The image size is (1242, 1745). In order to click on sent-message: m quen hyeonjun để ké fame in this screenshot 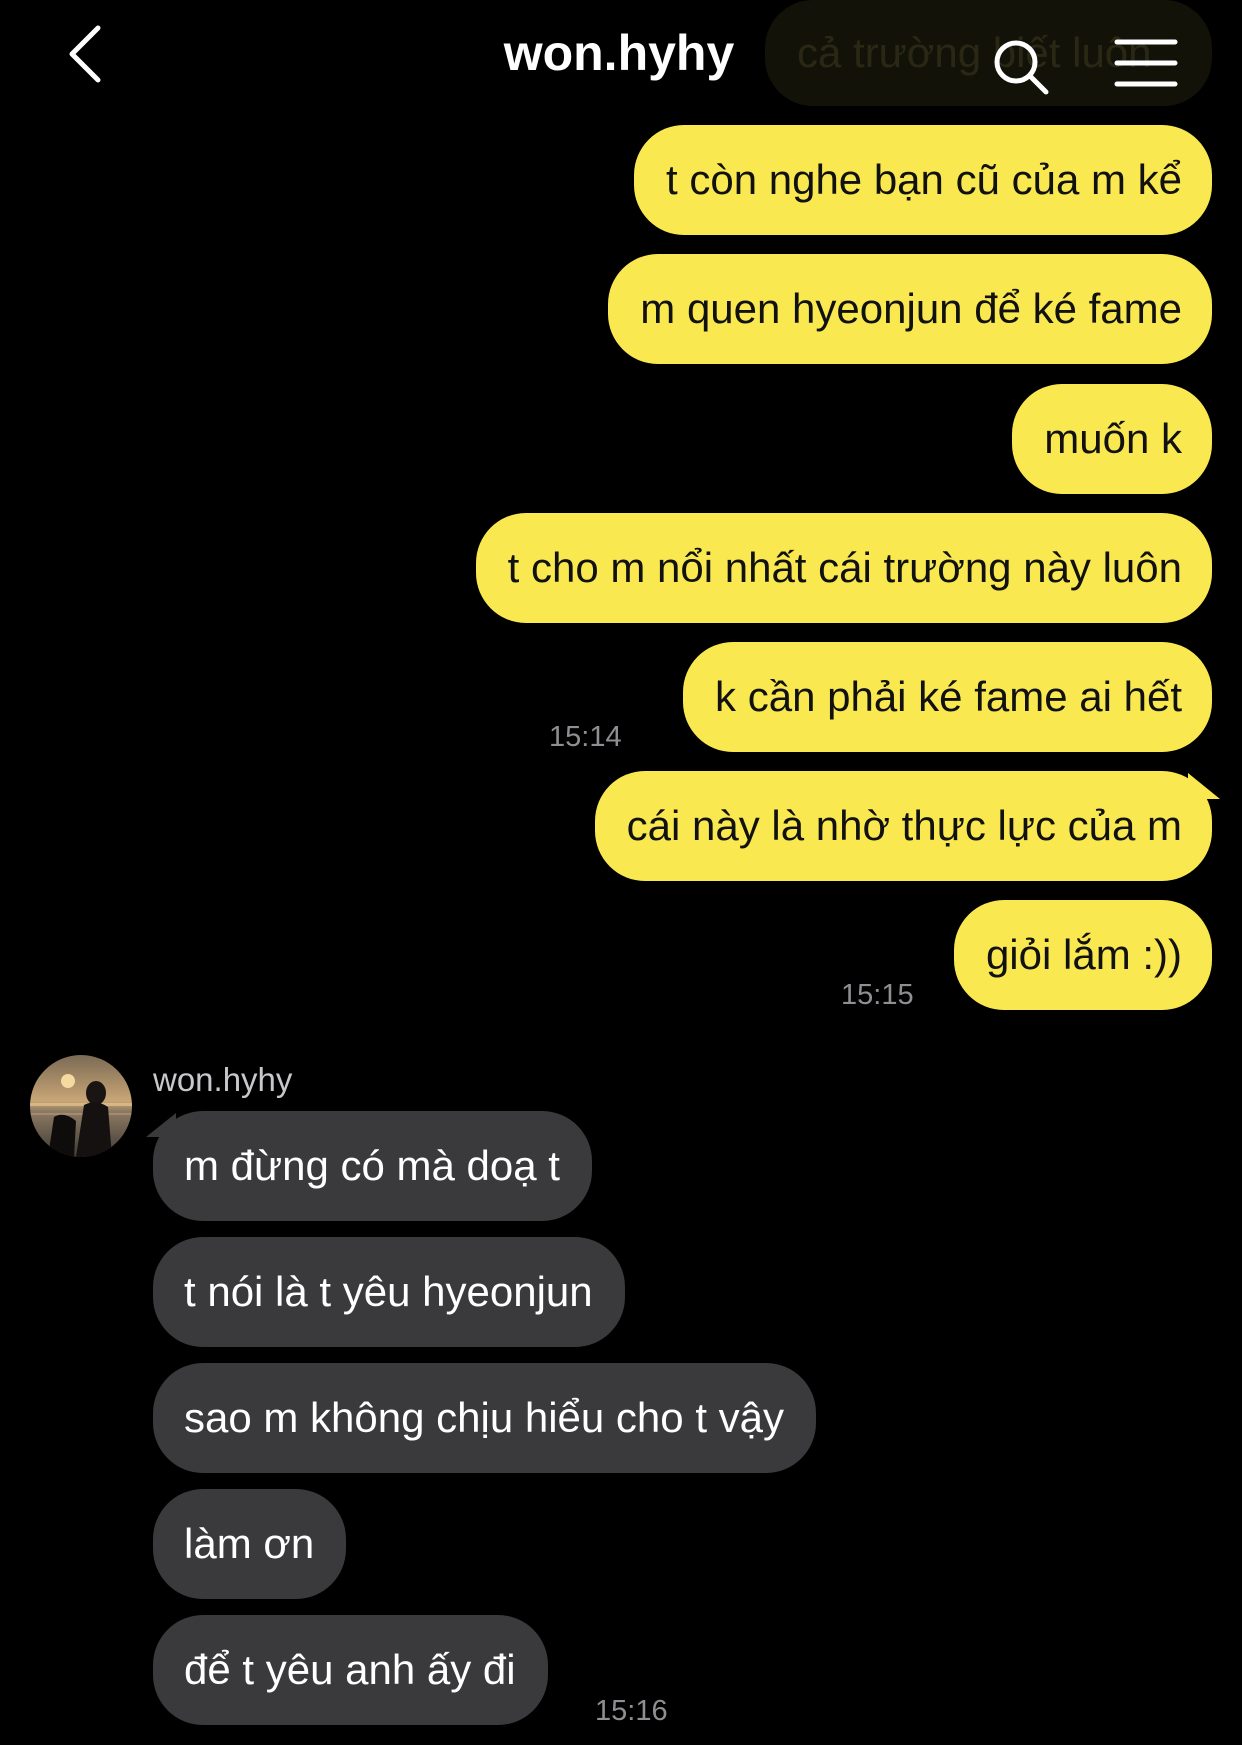, I will do `click(910, 309)`.